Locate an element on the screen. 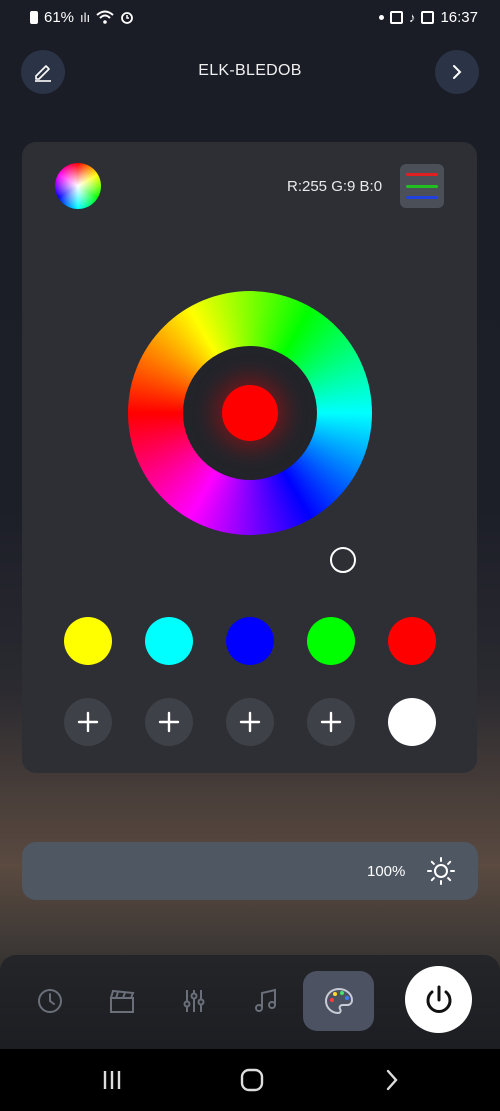  nav-music is located at coordinates (266, 1001).